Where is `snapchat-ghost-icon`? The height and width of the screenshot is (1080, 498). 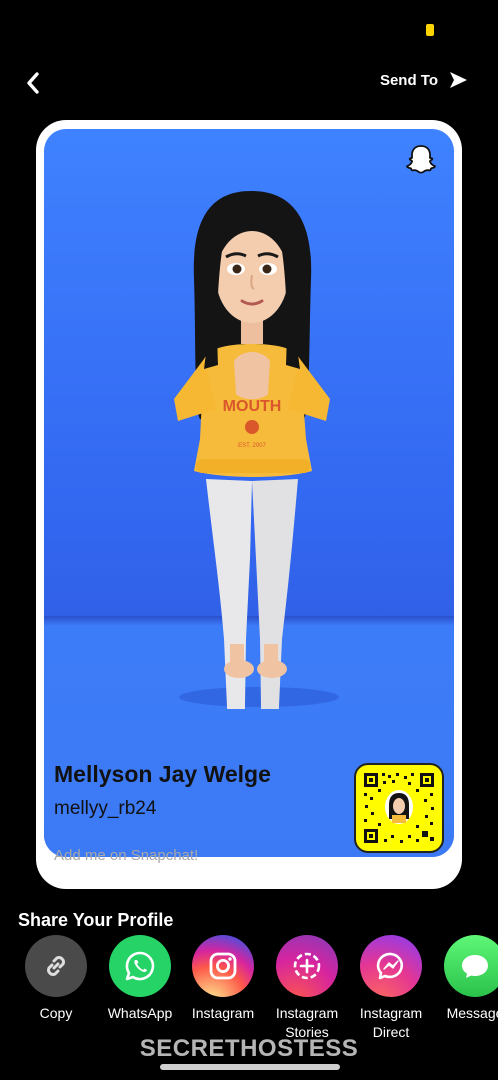 snapchat-ghost-icon is located at coordinates (421, 160).